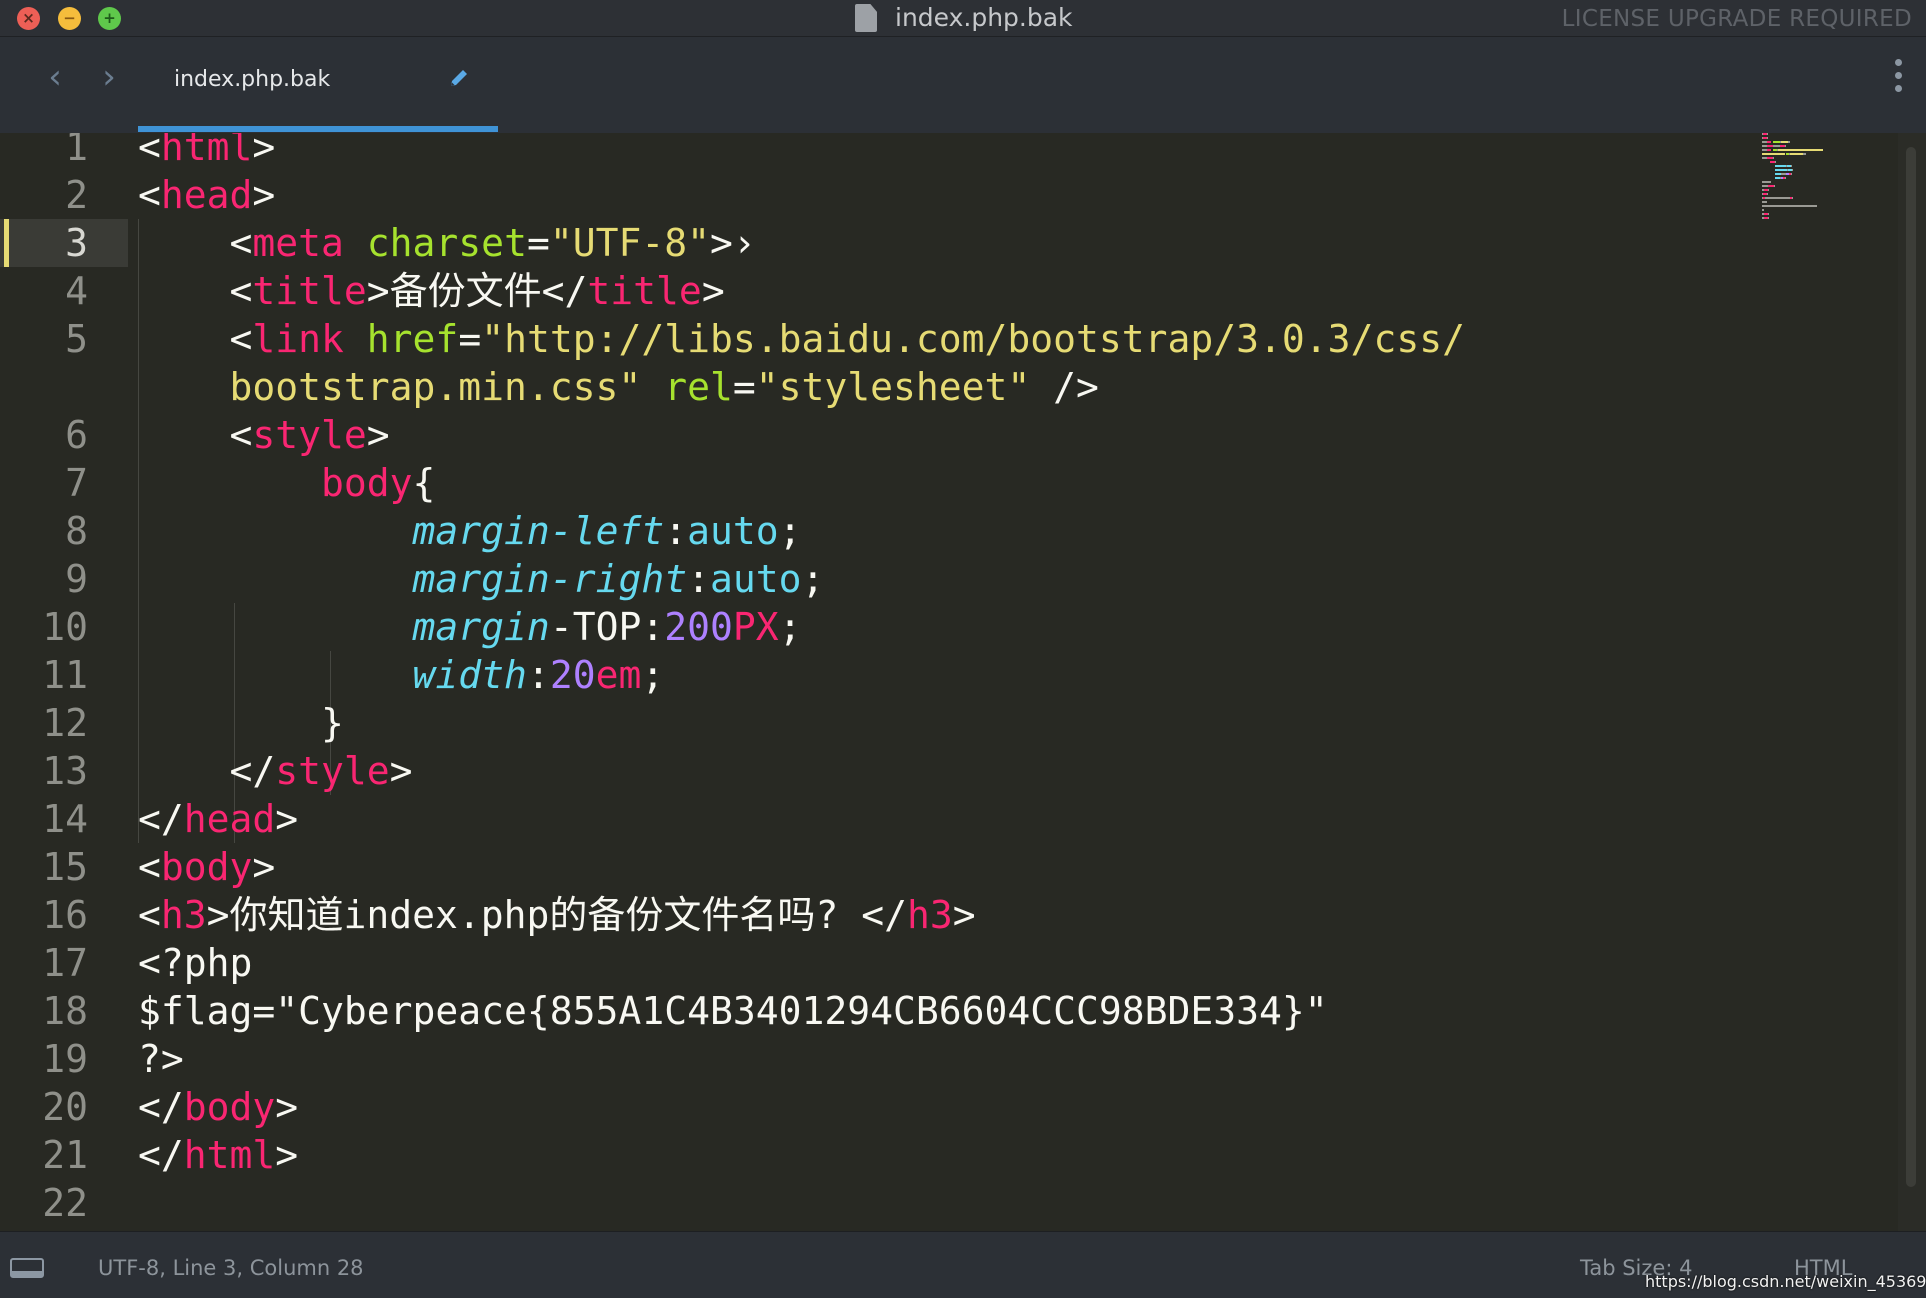  What do you see at coordinates (755, 579) in the screenshot?
I see `code-token: auto` at bounding box center [755, 579].